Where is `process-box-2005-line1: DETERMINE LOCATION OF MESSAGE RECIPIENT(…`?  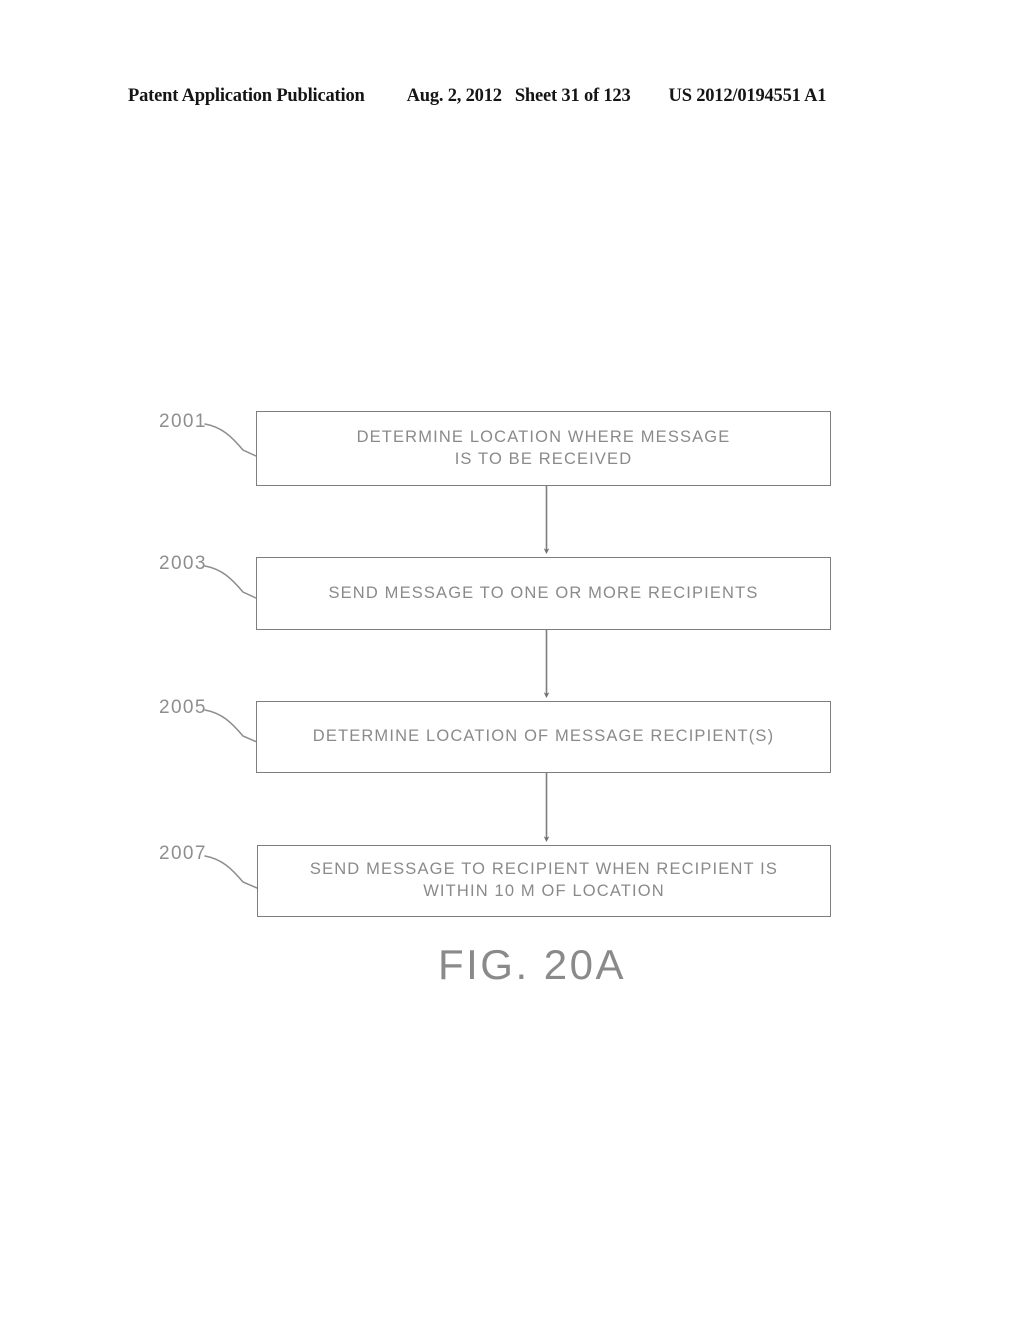
process-box-2005-line1: DETERMINE LOCATION OF MESSAGE RECIPIENT(… is located at coordinates (543, 736).